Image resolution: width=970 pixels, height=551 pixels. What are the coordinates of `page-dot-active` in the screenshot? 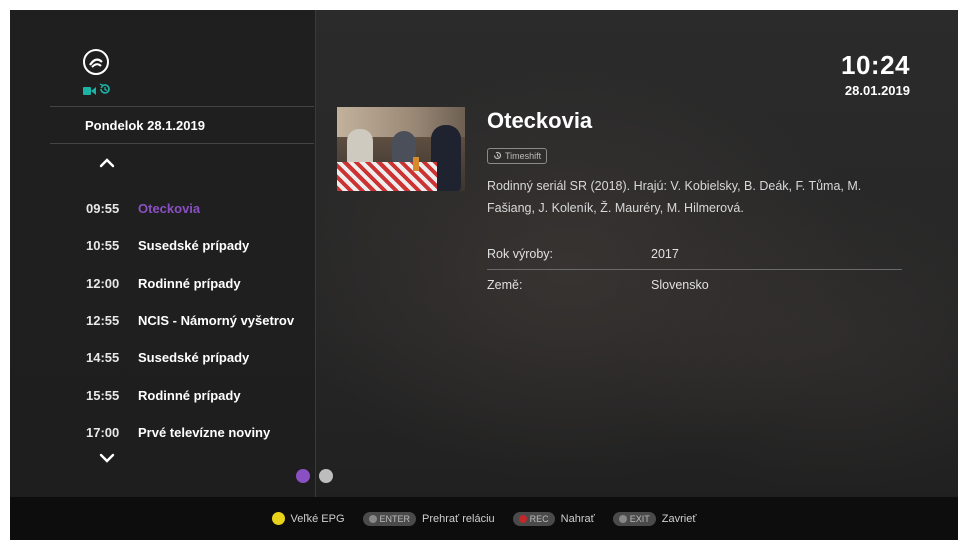 It's located at (303, 476).